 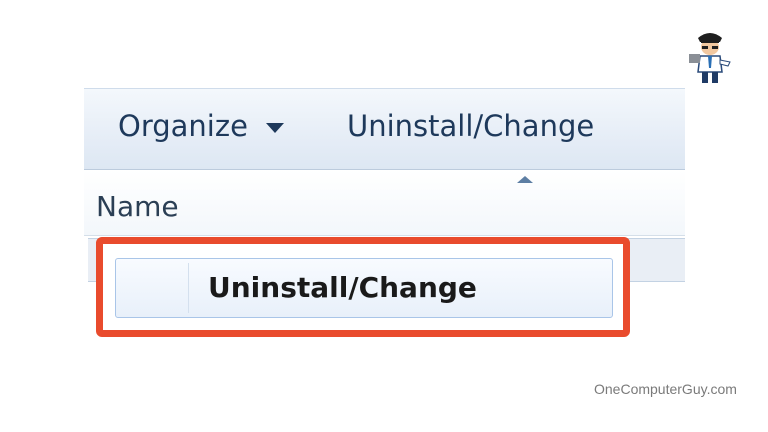 I want to click on onecomputerguy-logo, so click(x=710, y=58).